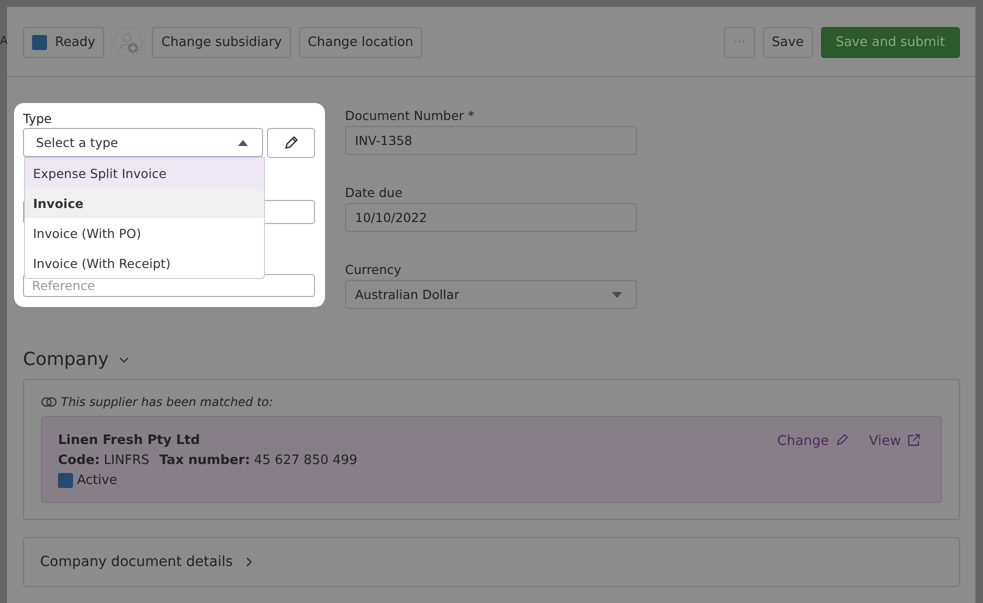  What do you see at coordinates (144, 173) in the screenshot?
I see `dropdown-option: Expense Split Invoice` at bounding box center [144, 173].